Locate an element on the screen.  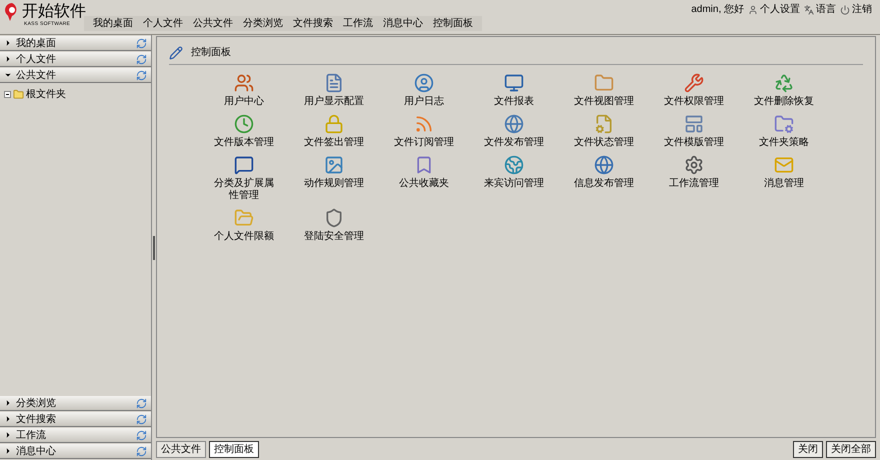
nav-link: 个人文件 is located at coordinates (163, 23).